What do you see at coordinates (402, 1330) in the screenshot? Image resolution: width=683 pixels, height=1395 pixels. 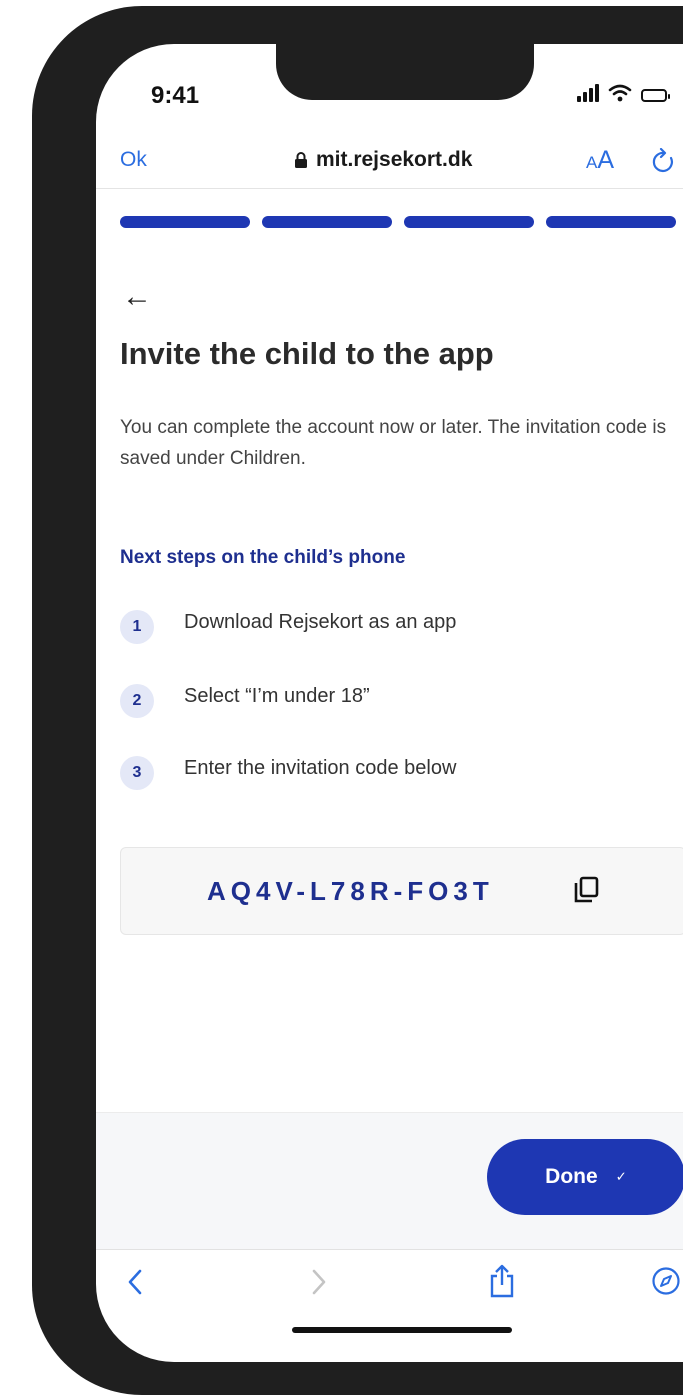 I see `home-indicator` at bounding box center [402, 1330].